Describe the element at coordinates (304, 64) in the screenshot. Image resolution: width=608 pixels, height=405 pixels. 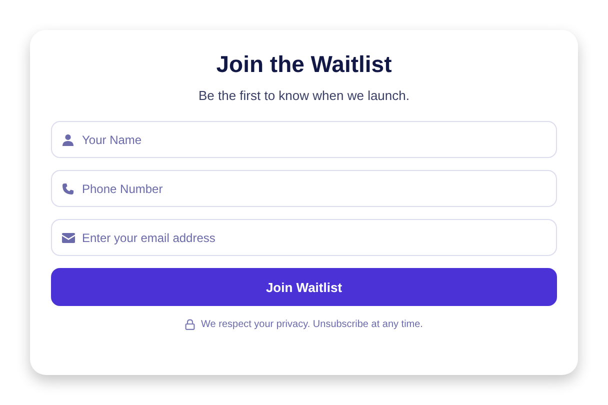
I see `form-title: Join the Waitlist` at that location.